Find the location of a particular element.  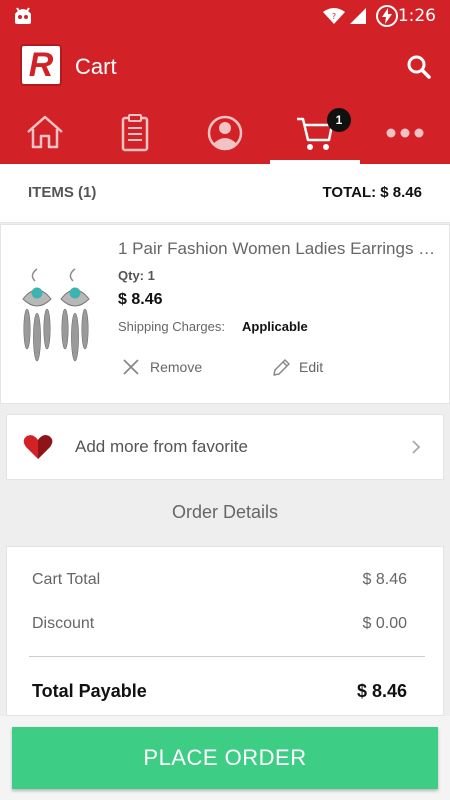

user-icon is located at coordinates (225, 133).